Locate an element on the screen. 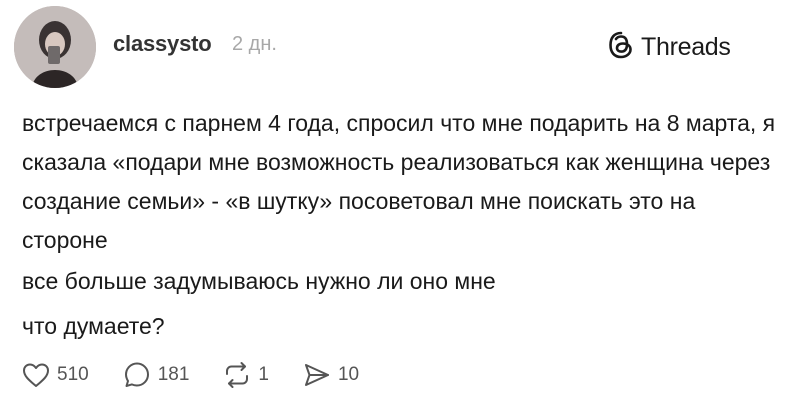 The width and height of the screenshot is (800, 414). repost-count: 1 is located at coordinates (263, 374).